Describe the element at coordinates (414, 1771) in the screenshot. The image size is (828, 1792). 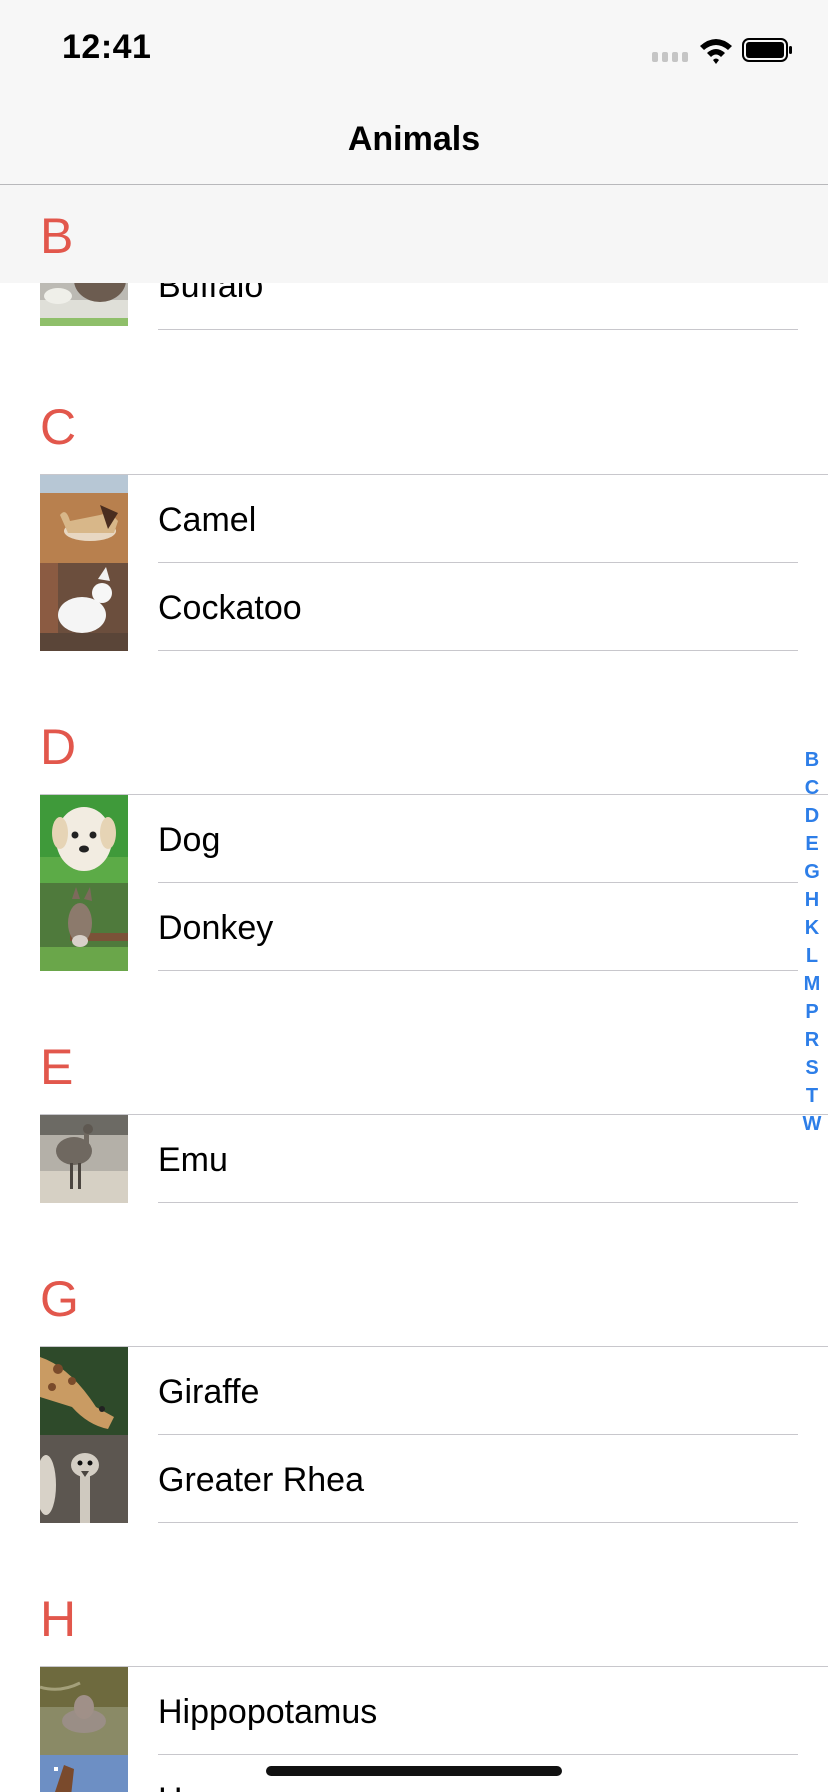
I see `home-indicator` at that location.